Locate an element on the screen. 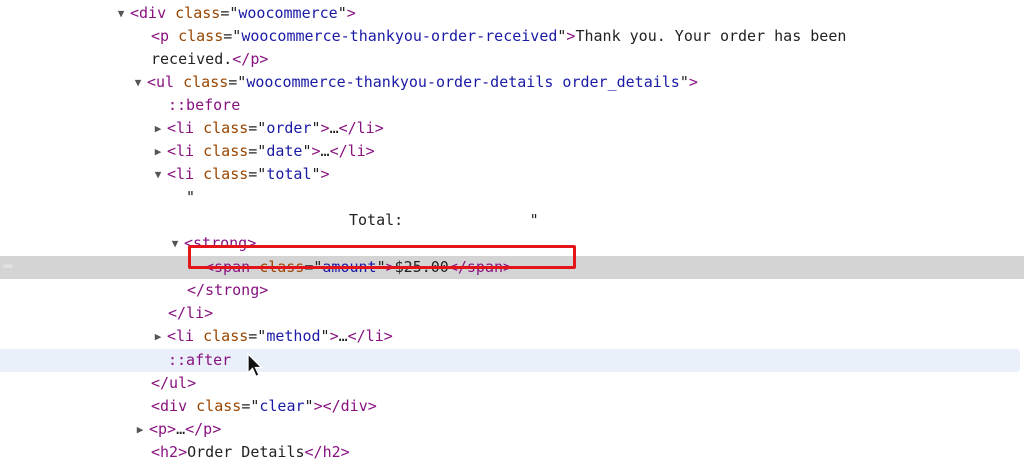 This screenshot has width=1024, height=464. tag-token: </ul> is located at coordinates (174, 383).